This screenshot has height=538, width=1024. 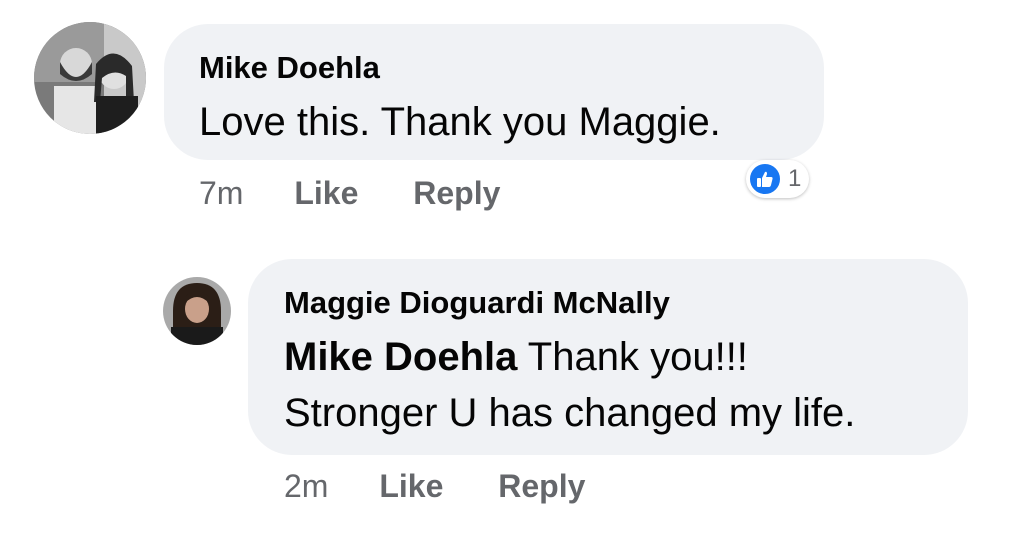 I want to click on comment-author: Mike Doehla, so click(x=289, y=68).